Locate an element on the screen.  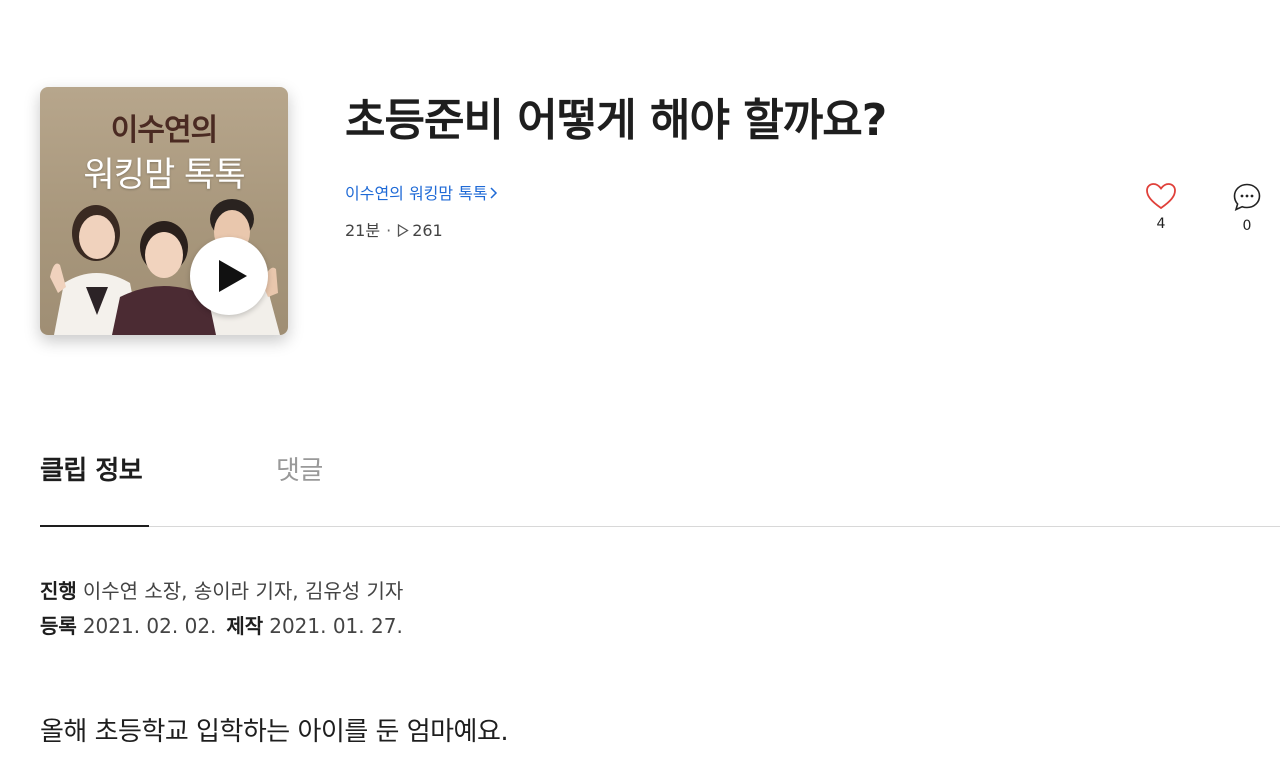
heart-icon is located at coordinates (1161, 196).